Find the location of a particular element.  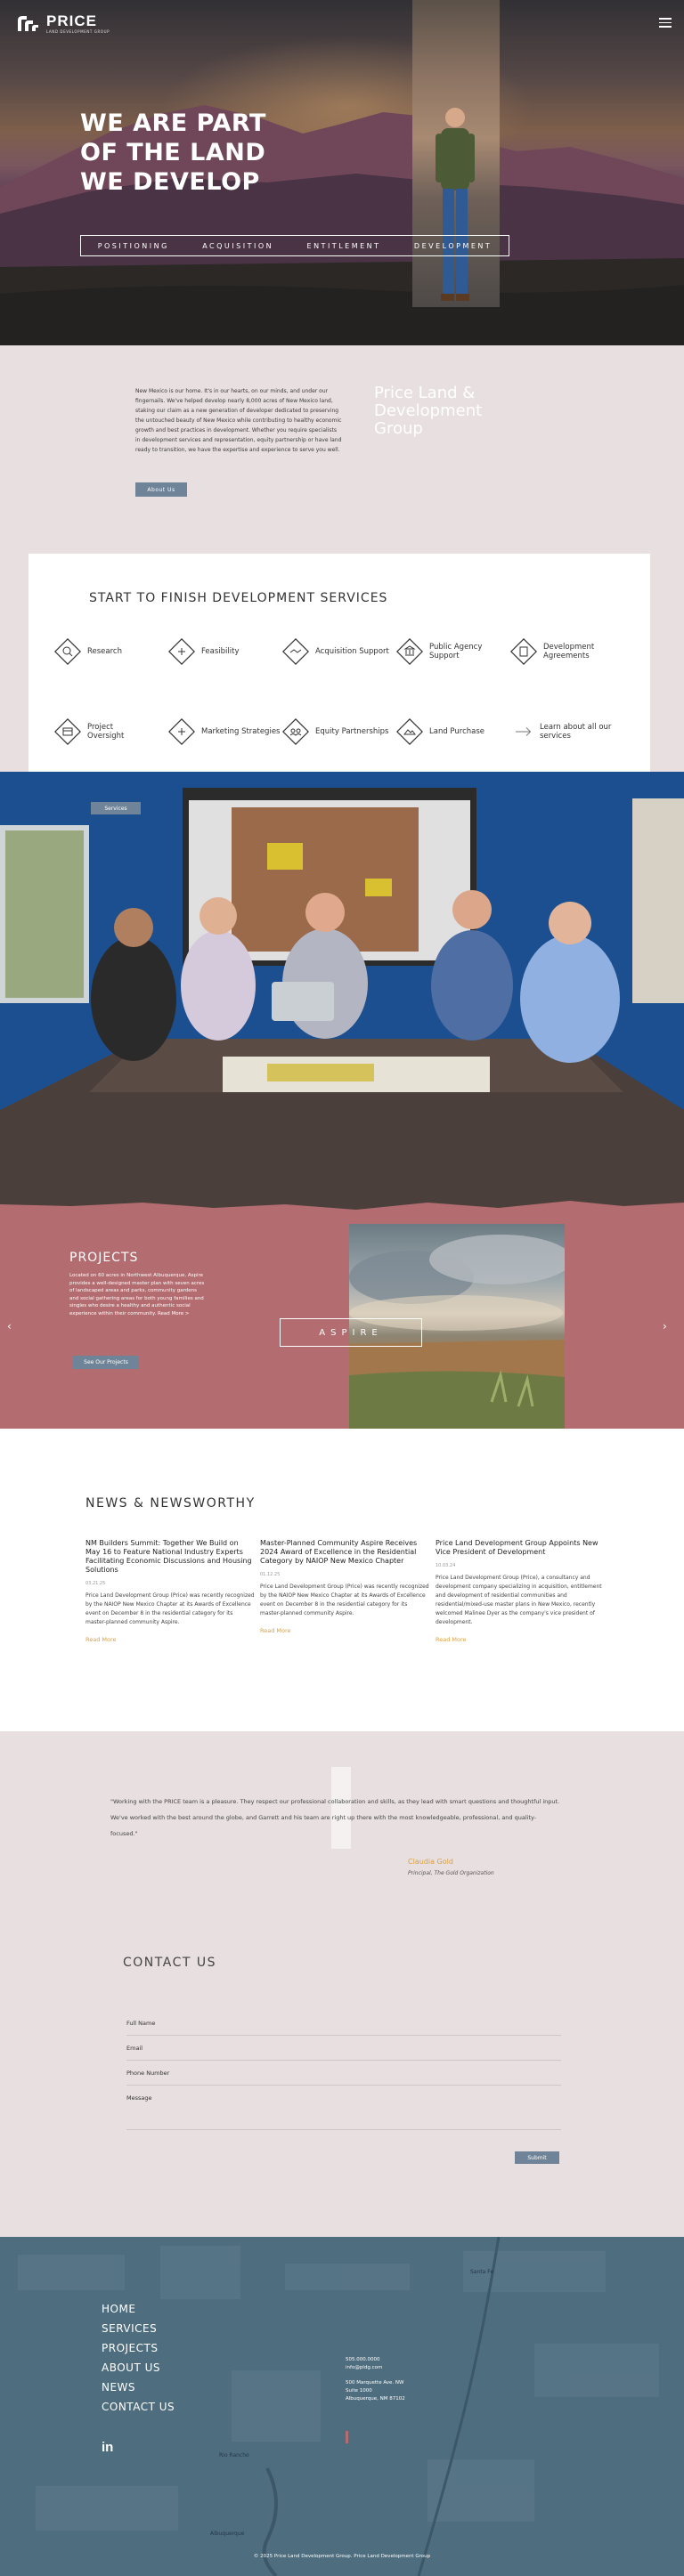

hero-nav-entitlement: ENTITLEMENT is located at coordinates (344, 246).